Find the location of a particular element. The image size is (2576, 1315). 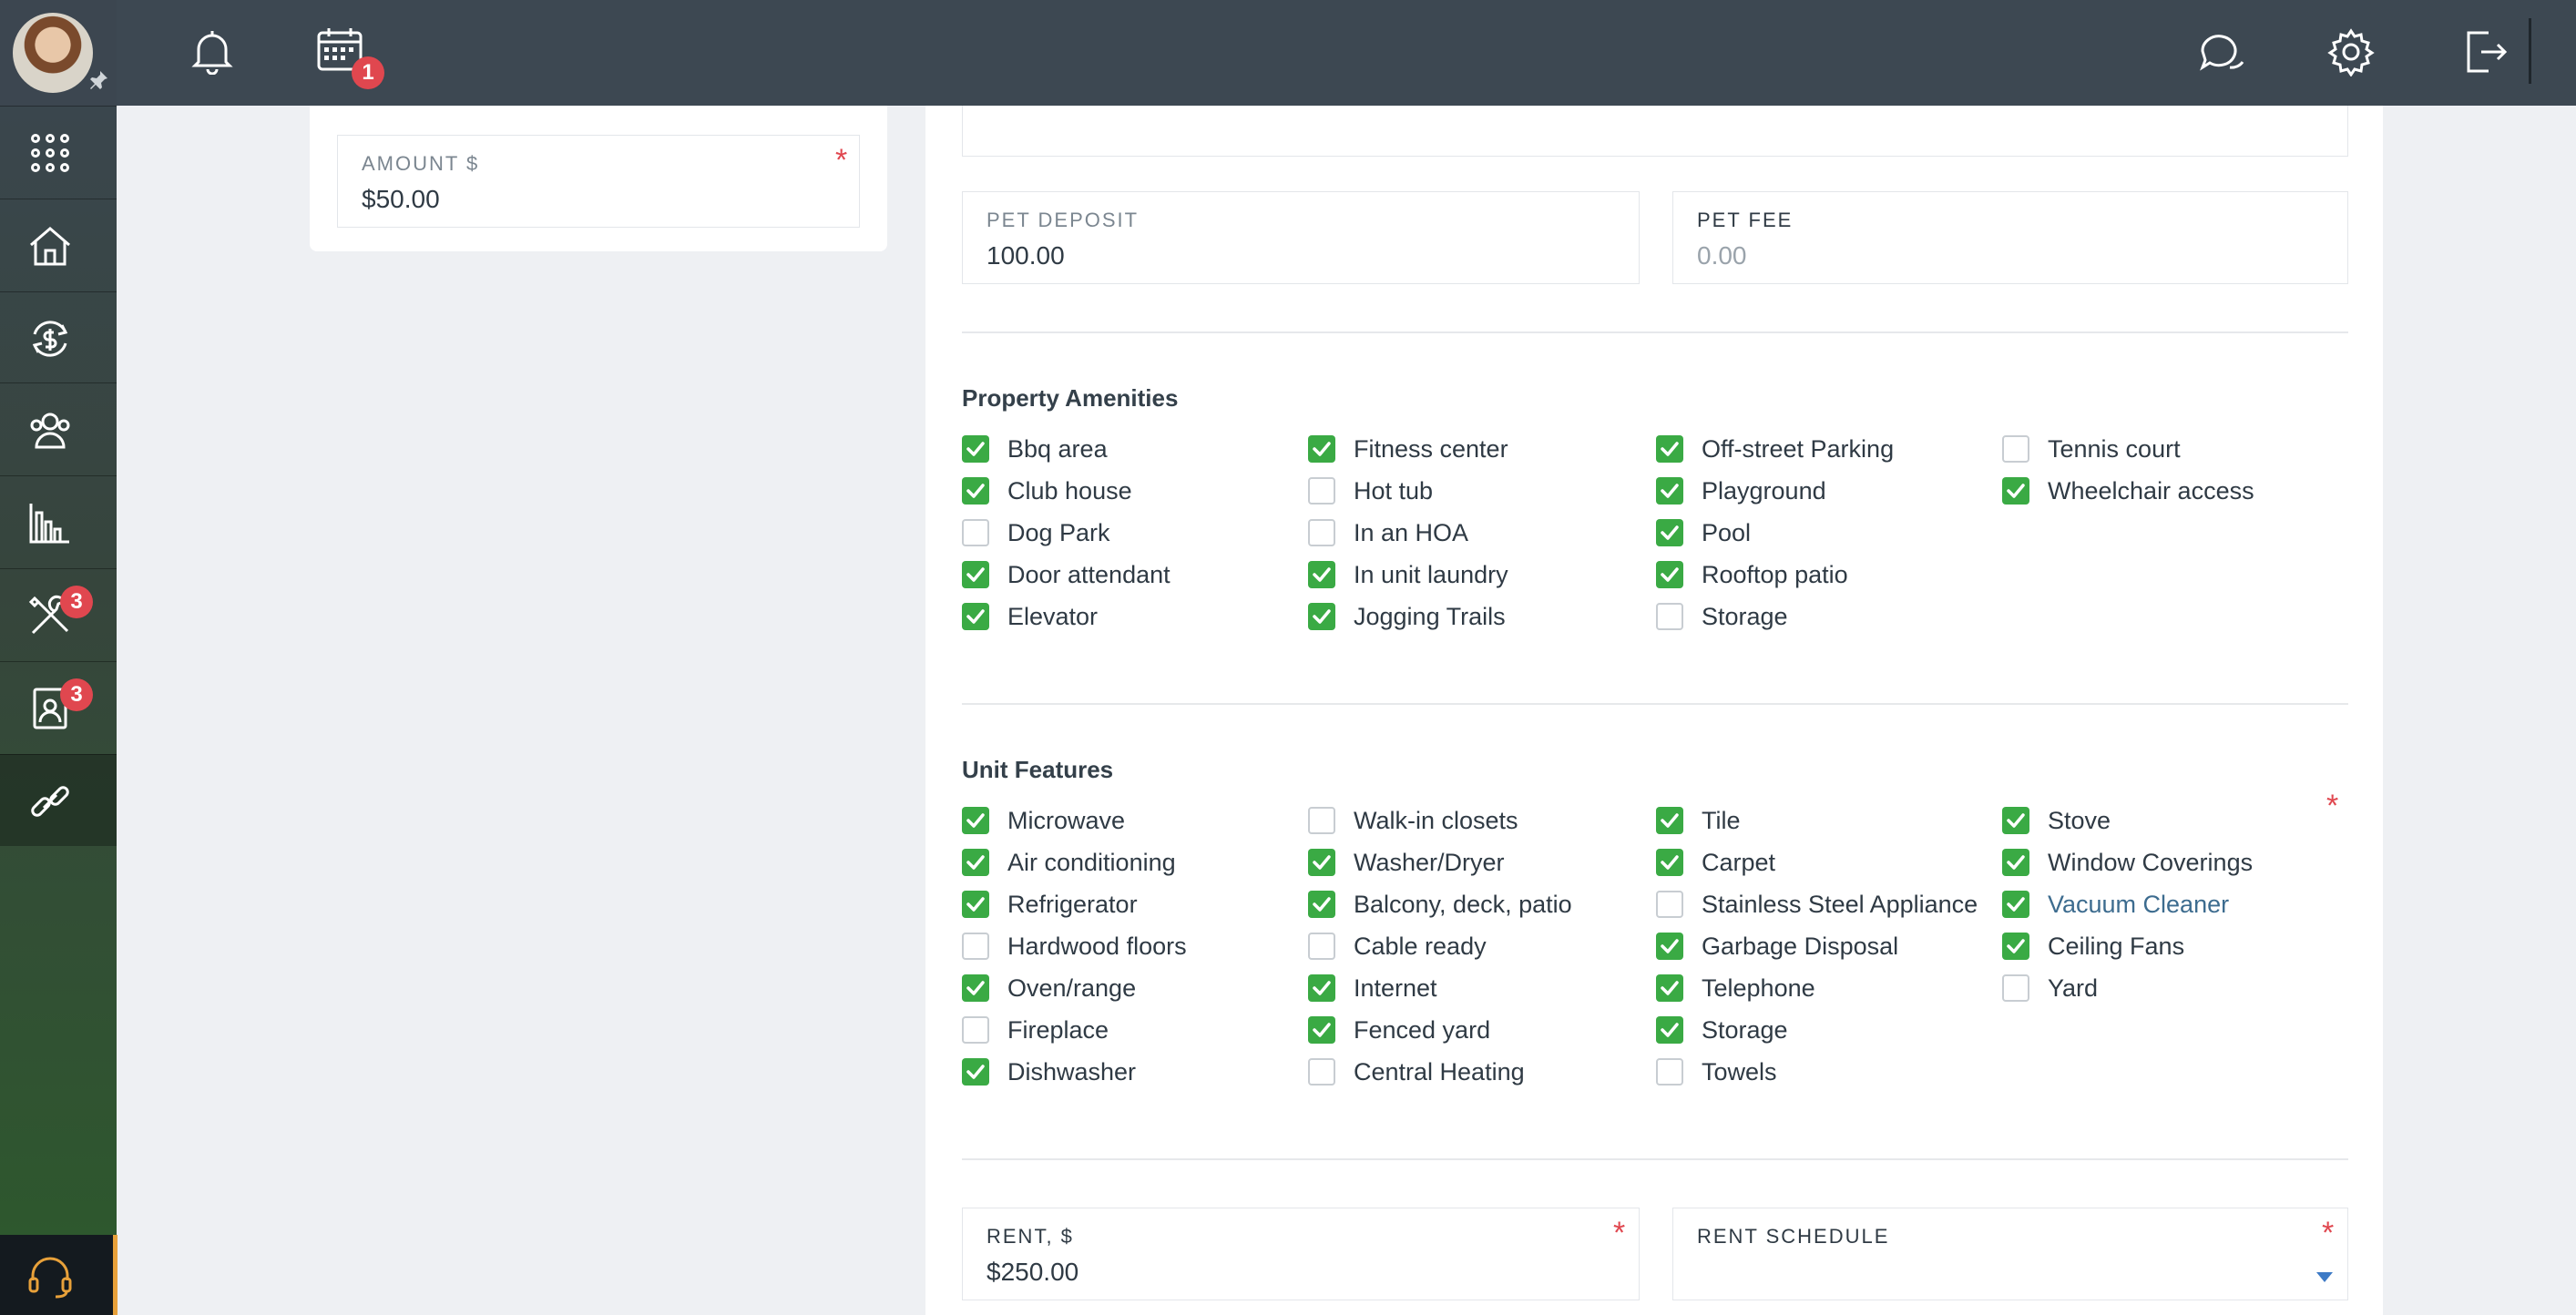

checkbox-item: Tile is located at coordinates (1825, 822).